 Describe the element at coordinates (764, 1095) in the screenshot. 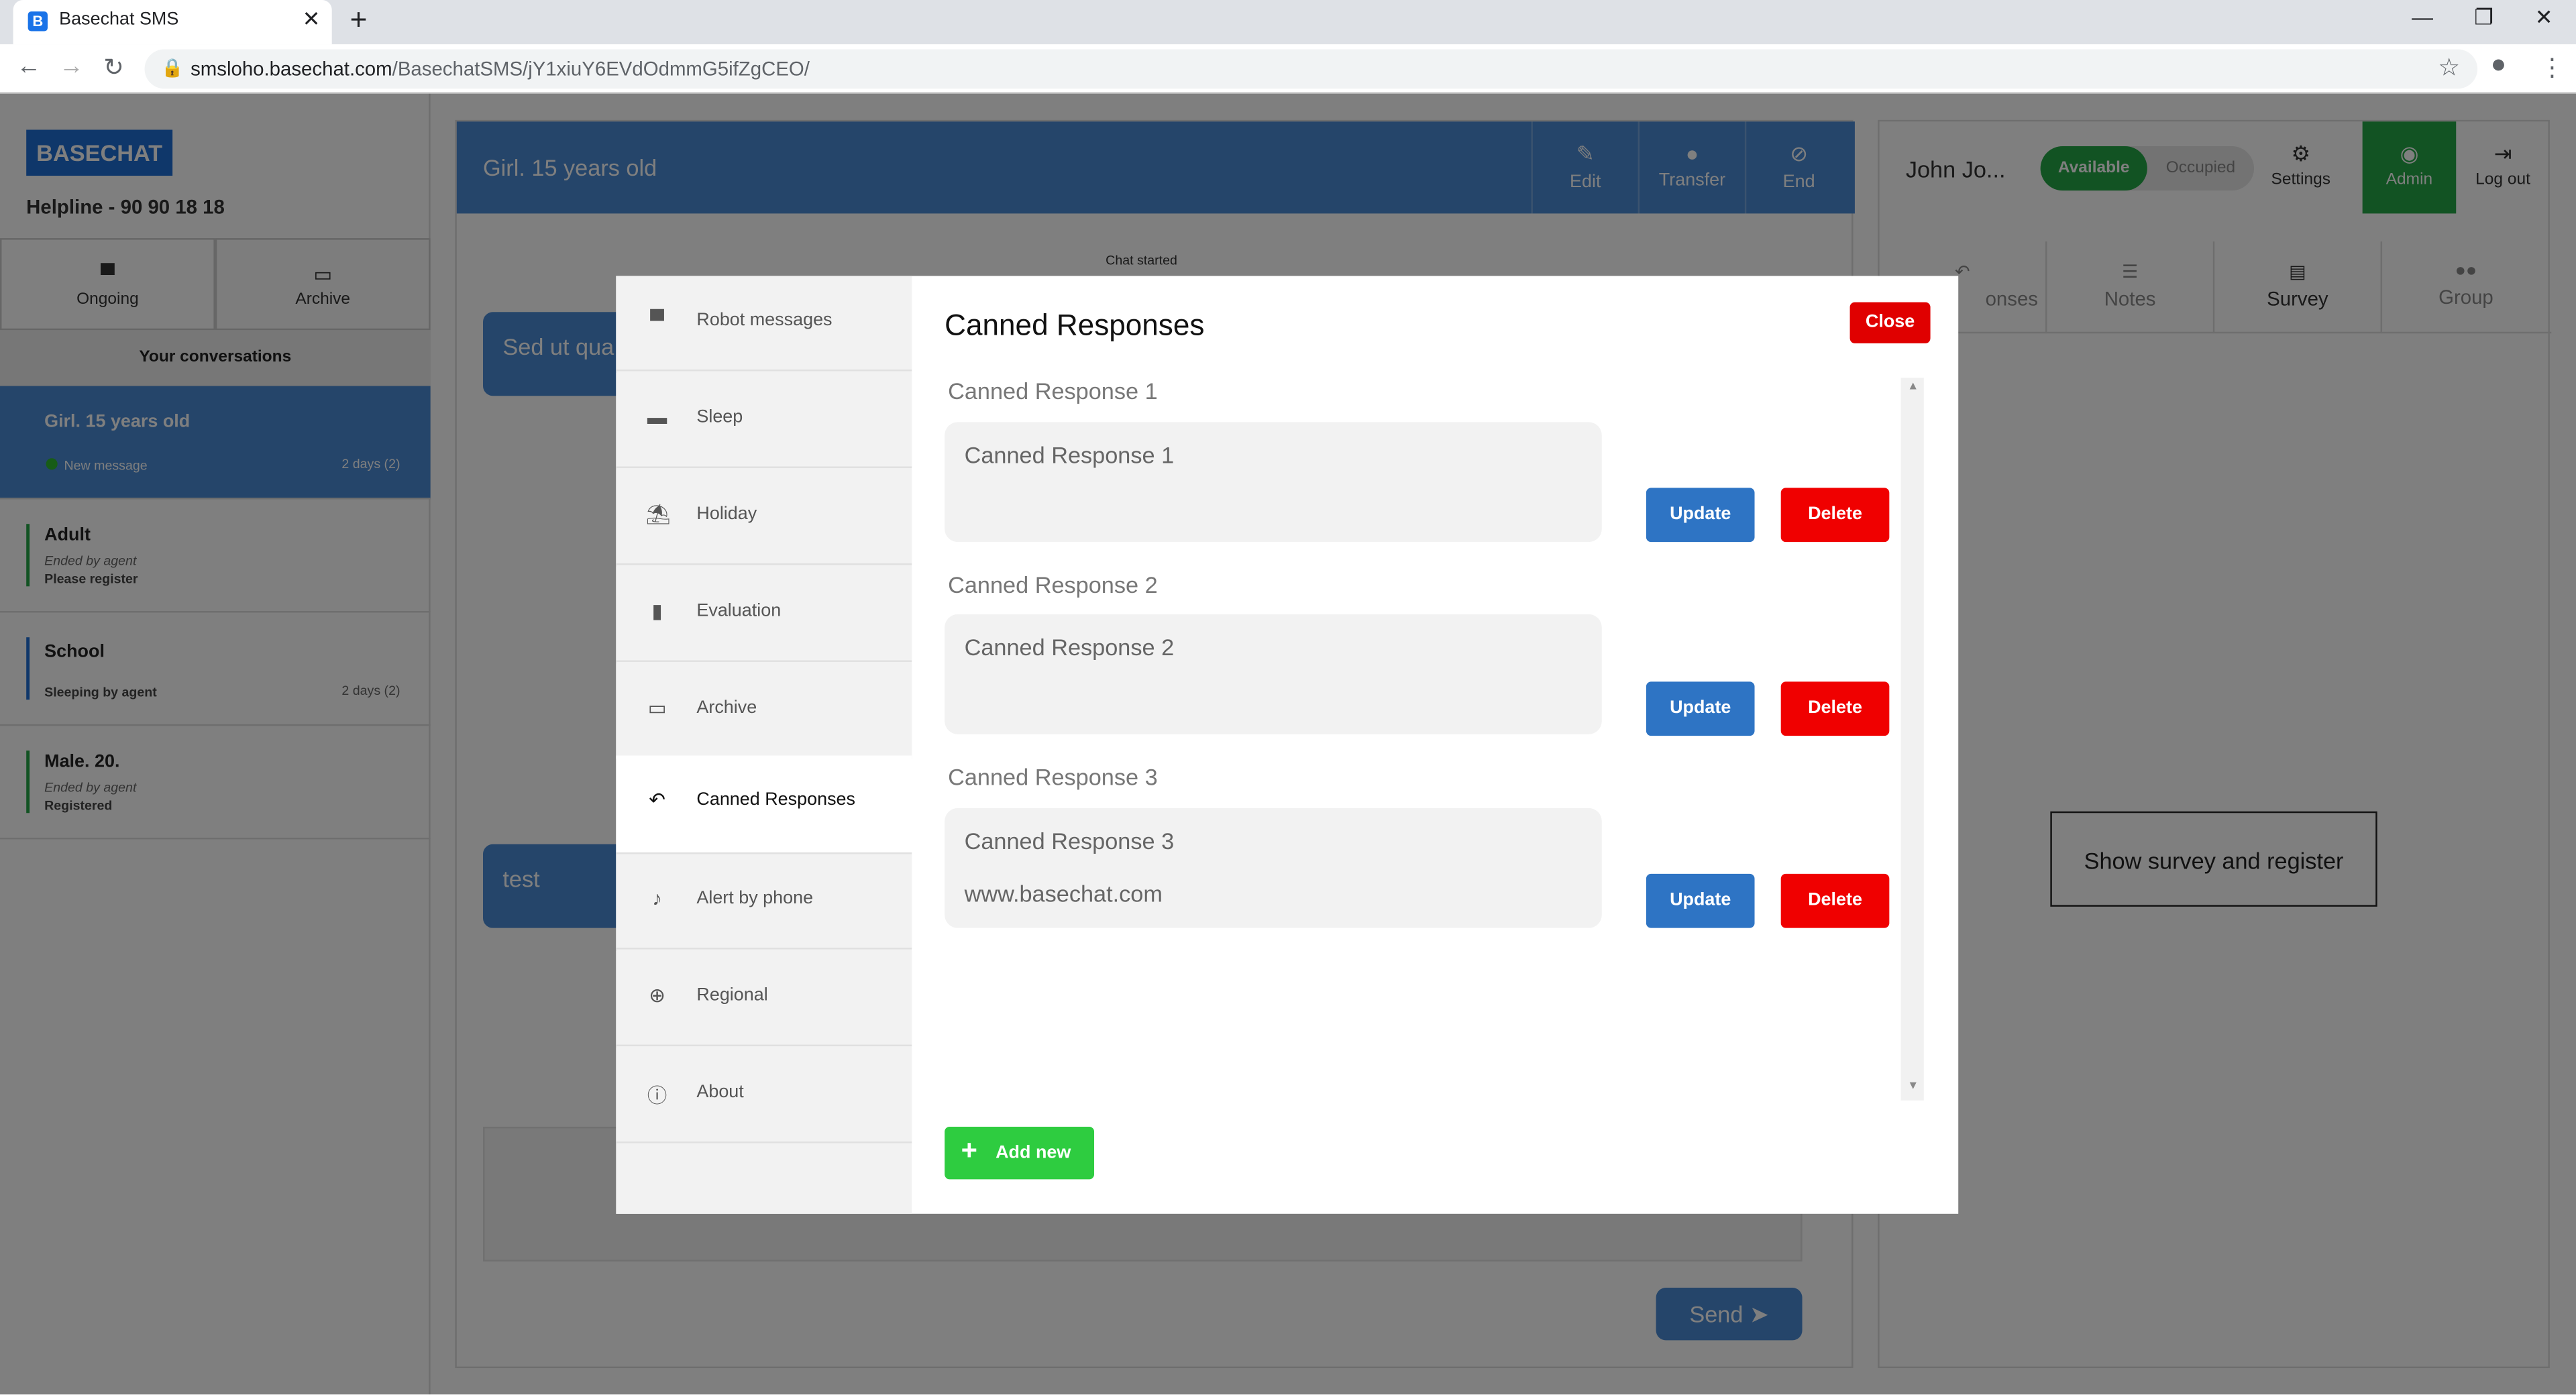

I see `menu-item-about: ⓘ About` at that location.